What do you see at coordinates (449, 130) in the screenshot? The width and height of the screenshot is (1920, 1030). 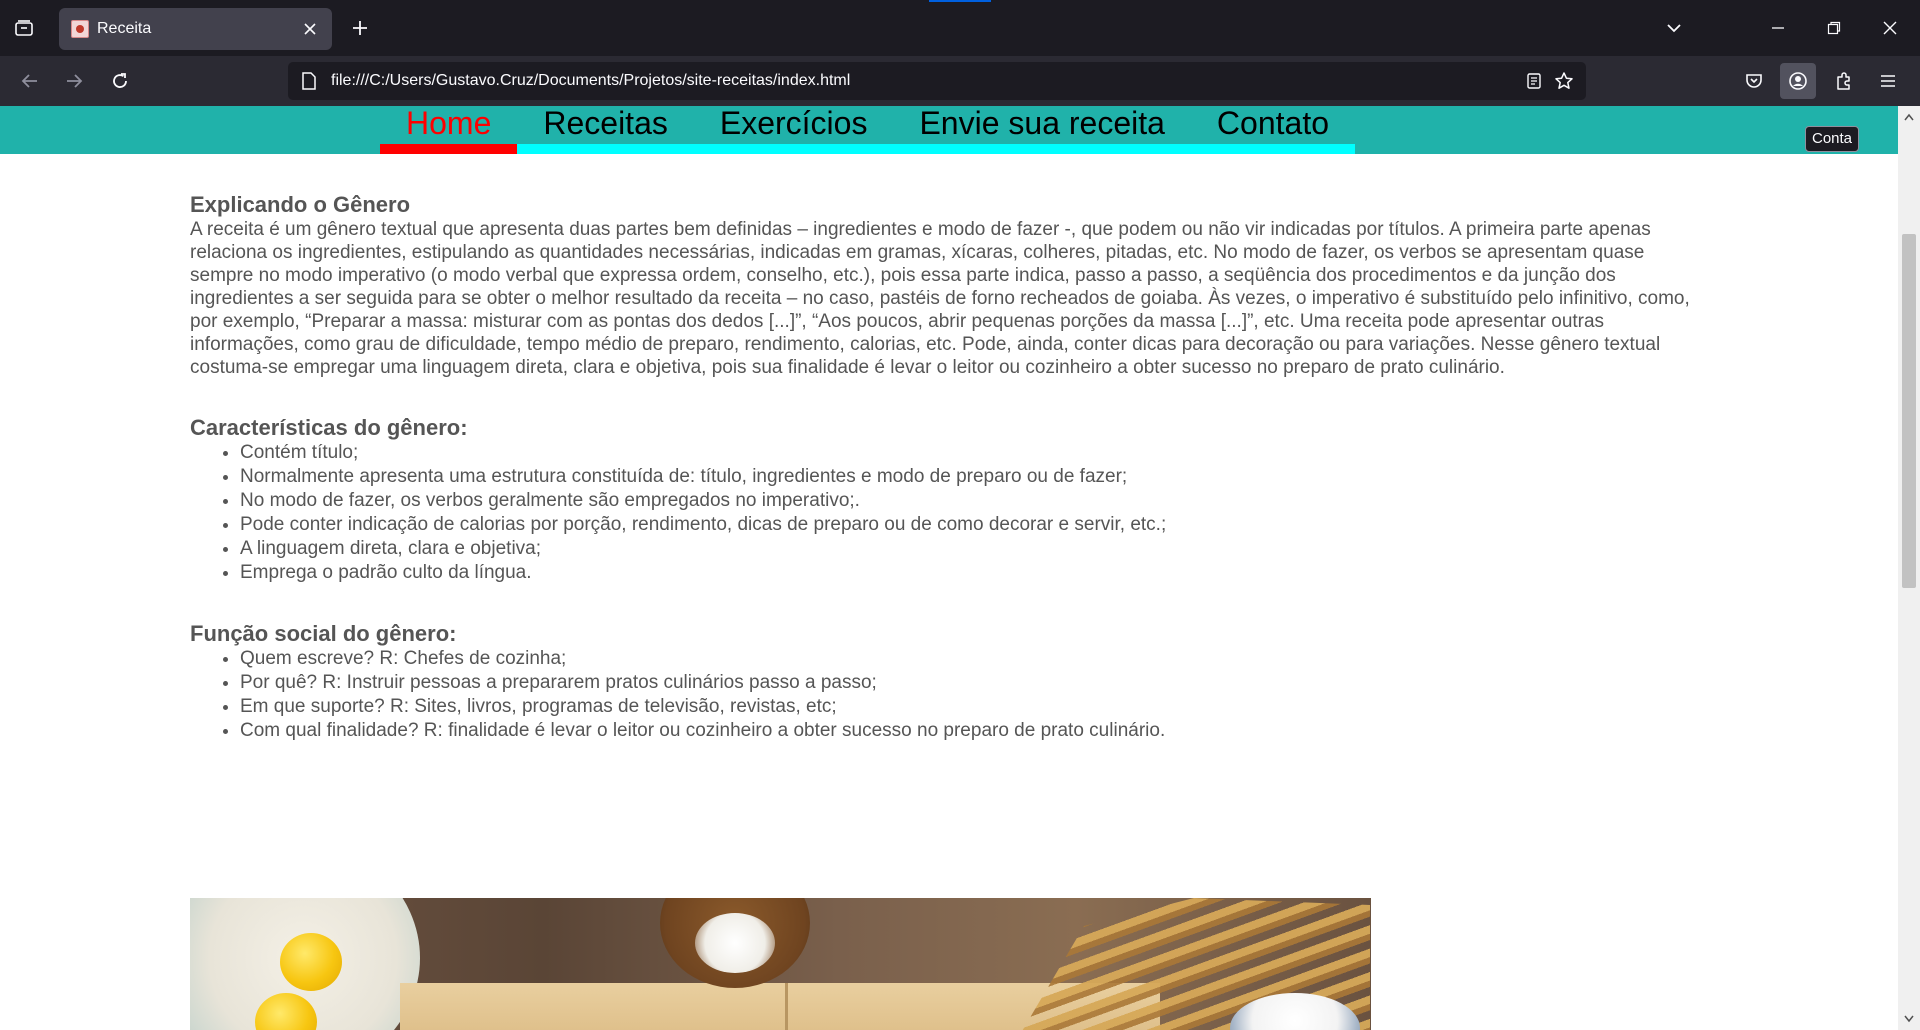 I see `nav-link-home: Home` at bounding box center [449, 130].